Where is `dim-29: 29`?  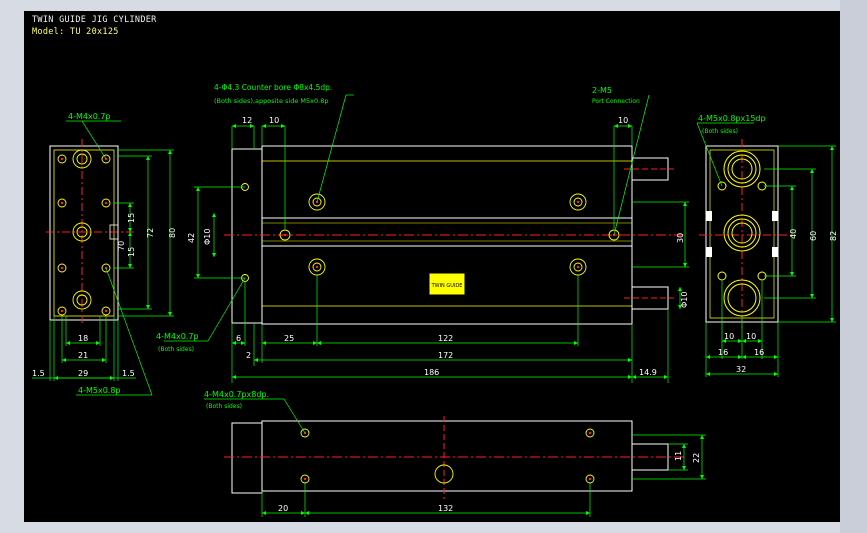
dim-29: 29 is located at coordinates (83, 373).